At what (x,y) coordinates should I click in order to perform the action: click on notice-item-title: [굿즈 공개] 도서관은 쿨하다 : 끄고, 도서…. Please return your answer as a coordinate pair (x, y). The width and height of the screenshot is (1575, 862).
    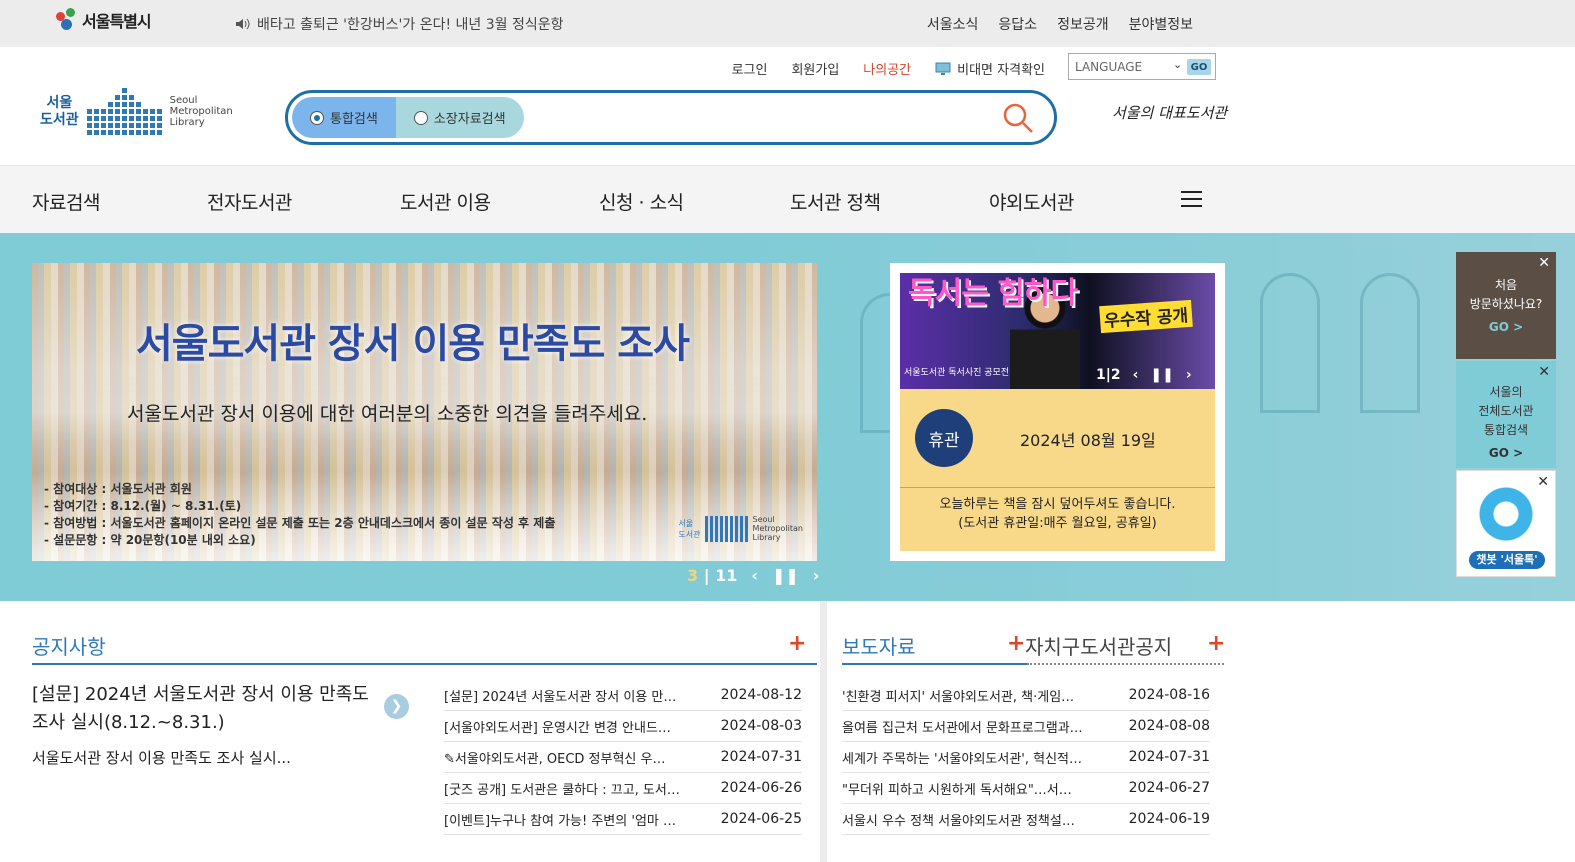
    Looking at the image, I should click on (562, 790).